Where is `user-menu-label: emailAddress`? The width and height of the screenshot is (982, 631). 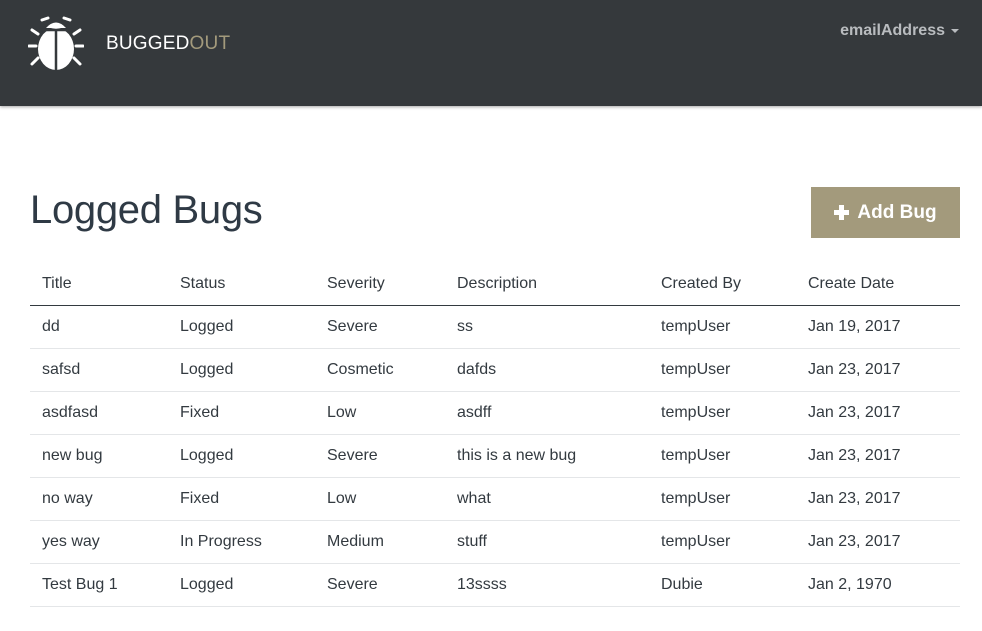 user-menu-label: emailAddress is located at coordinates (892, 30).